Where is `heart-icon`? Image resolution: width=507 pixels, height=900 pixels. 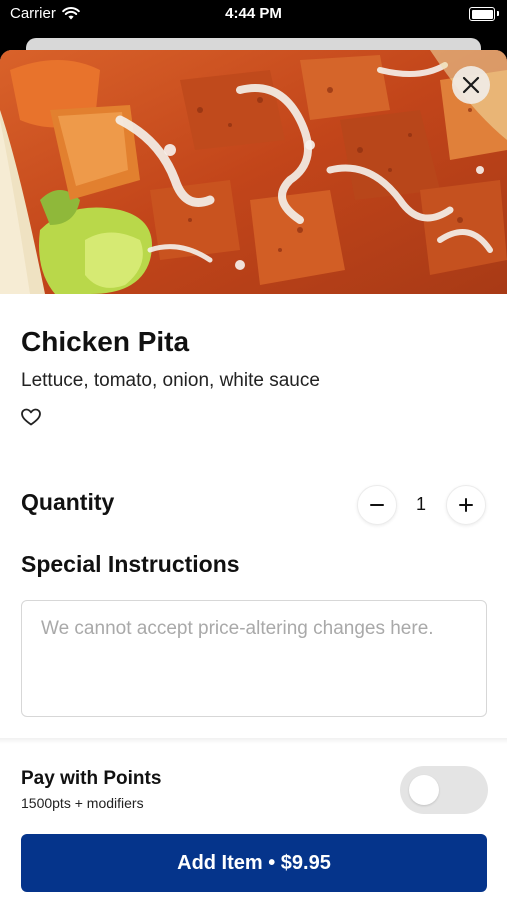
heart-icon is located at coordinates (31, 417).